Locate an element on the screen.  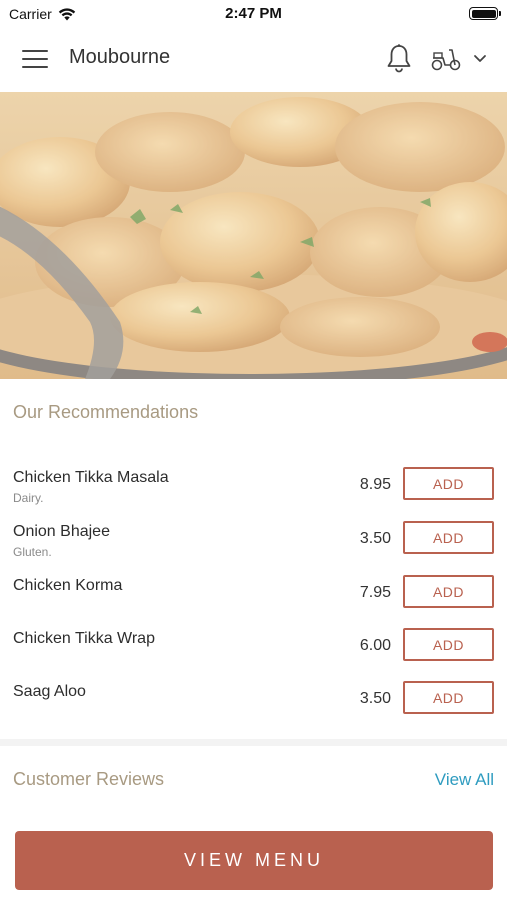
item-name: Onion Bhajee is located at coordinates (61, 531).